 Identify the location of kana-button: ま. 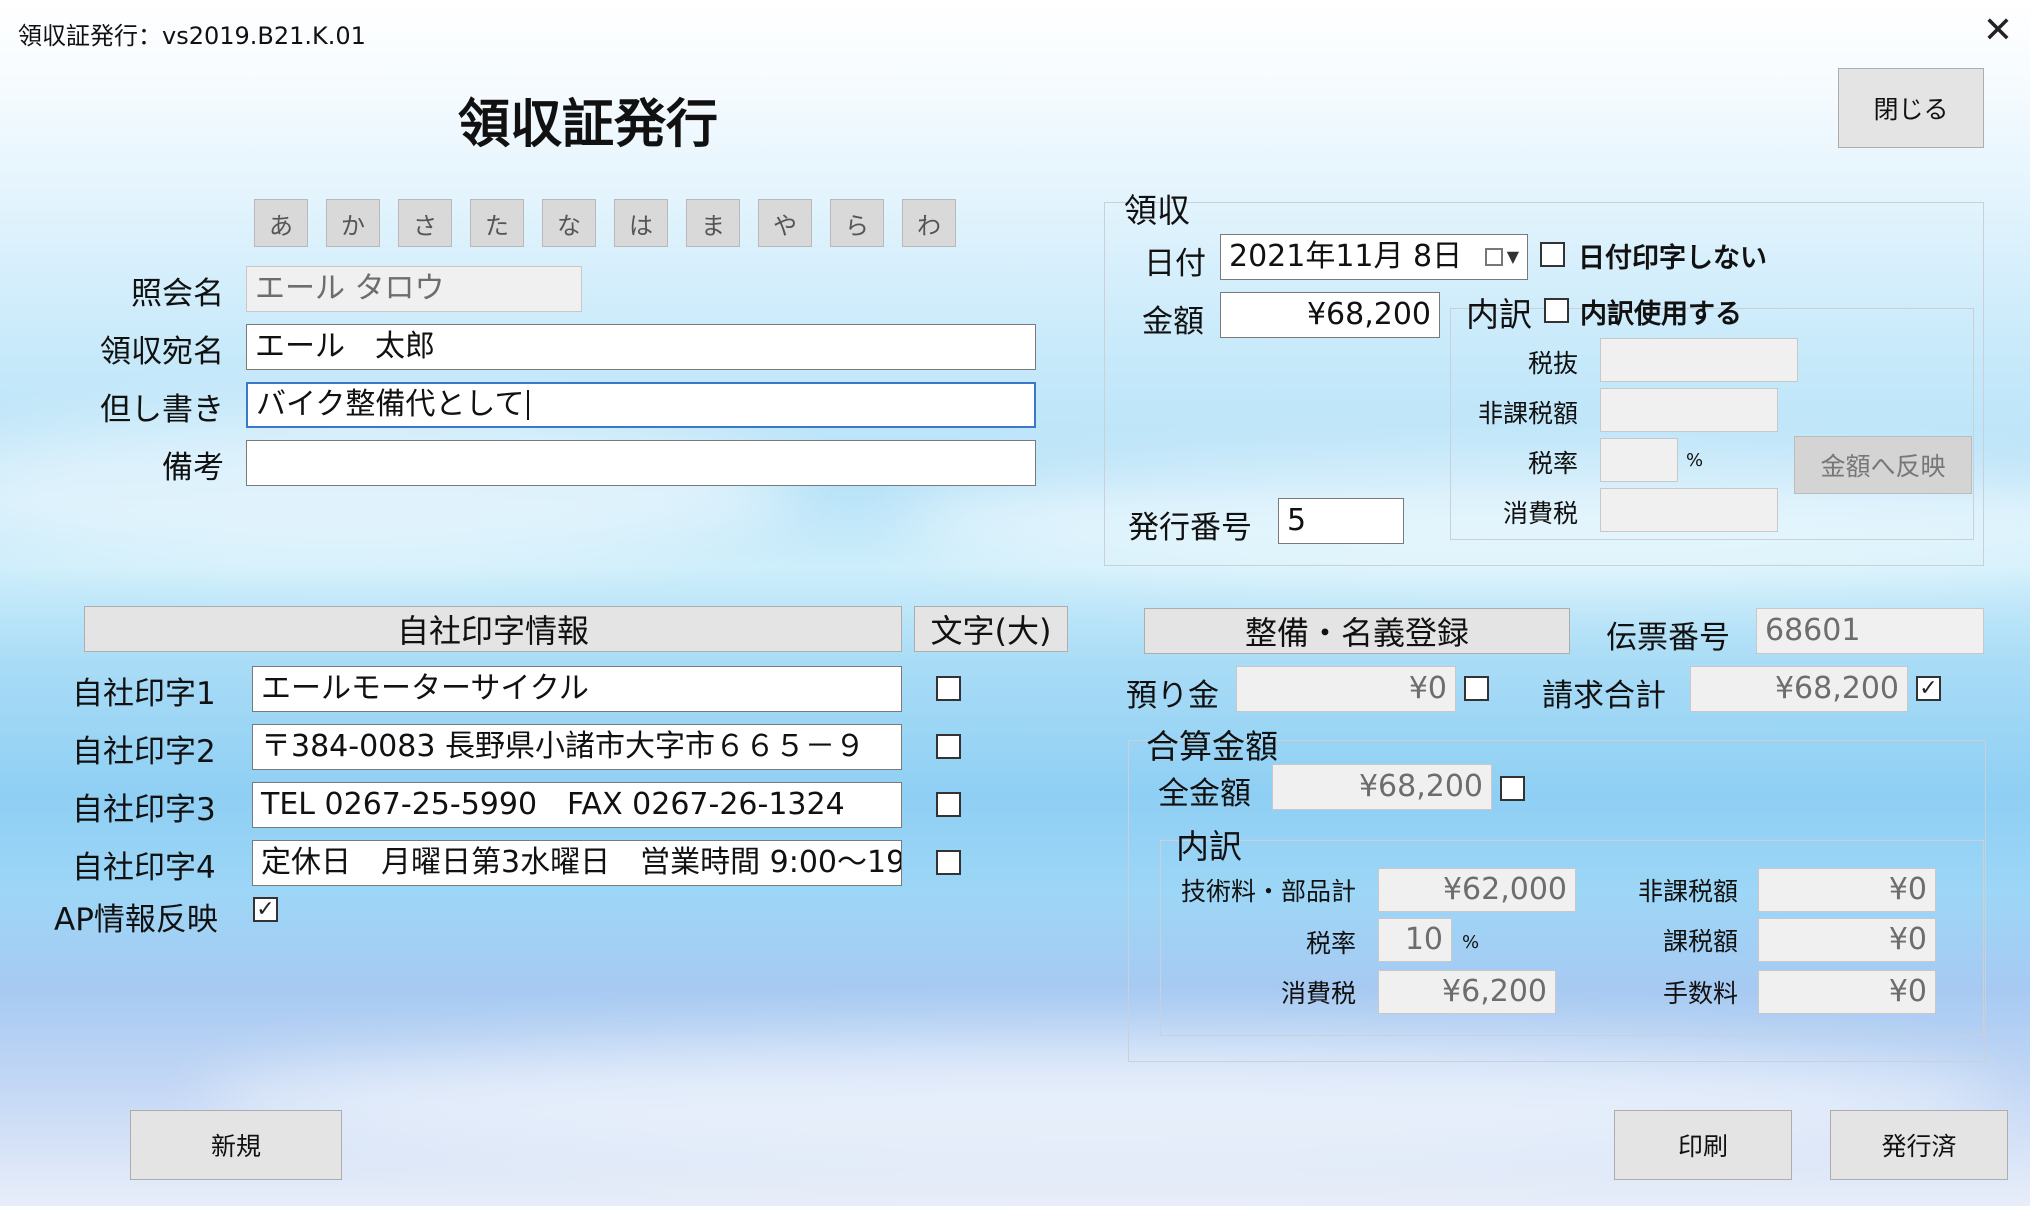
(713, 223).